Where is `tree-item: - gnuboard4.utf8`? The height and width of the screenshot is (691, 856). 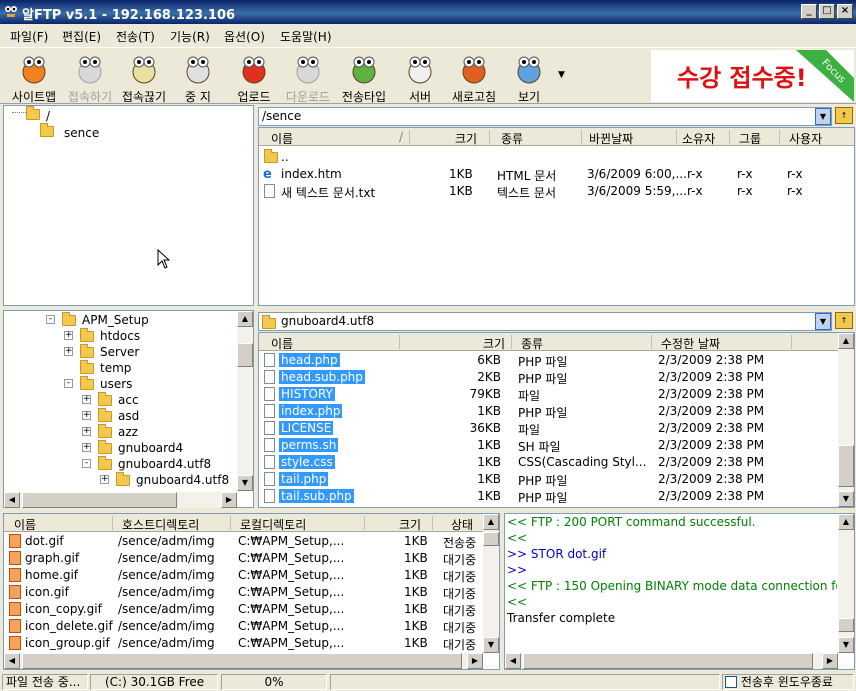 tree-item: - gnuboard4.utf8 is located at coordinates (119, 464).